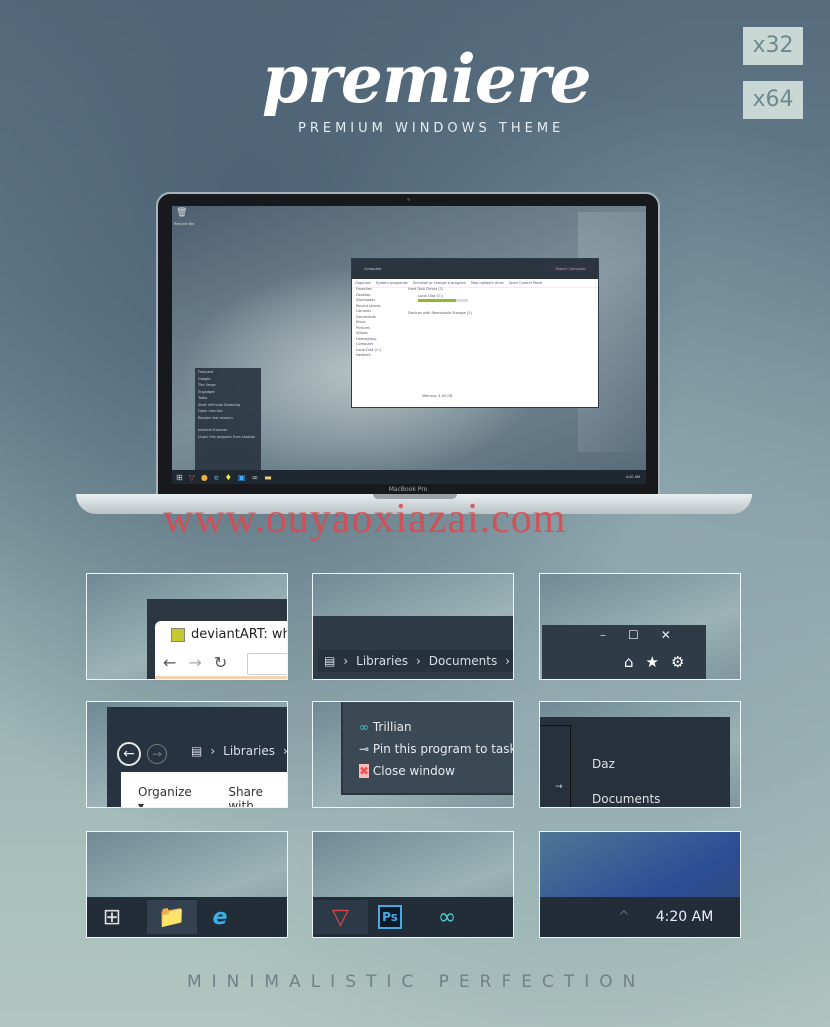 The image size is (830, 1027). Describe the element at coordinates (257, 796) in the screenshot. I see `share-with-menu: Share with` at that location.